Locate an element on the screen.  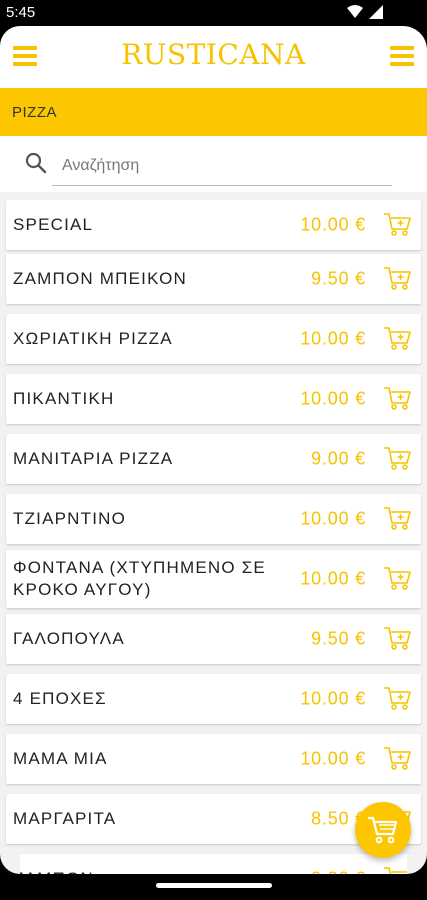
menu-icon is located at coordinates (402, 56).